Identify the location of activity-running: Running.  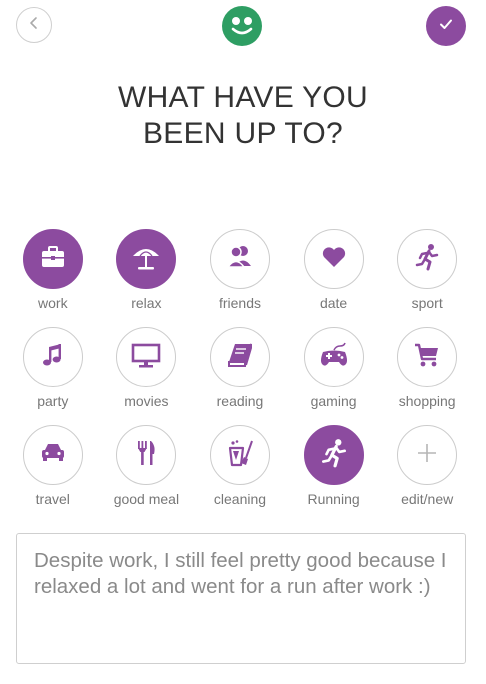
(334, 466).